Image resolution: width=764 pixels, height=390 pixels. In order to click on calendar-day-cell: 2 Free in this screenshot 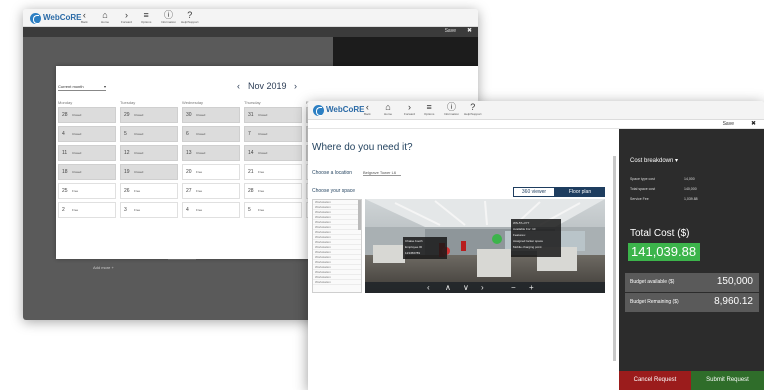, I will do `click(87, 210)`.